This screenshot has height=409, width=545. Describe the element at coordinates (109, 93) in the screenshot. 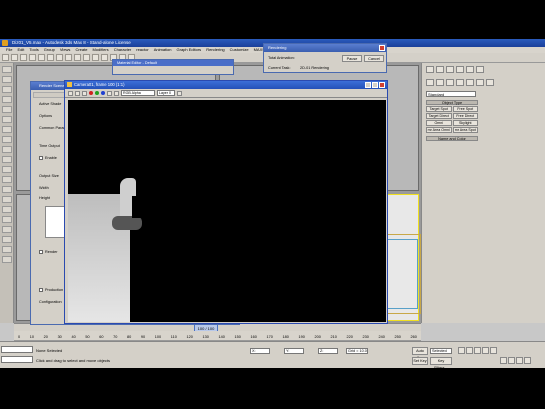

I see `alpha-channel-icon` at that location.